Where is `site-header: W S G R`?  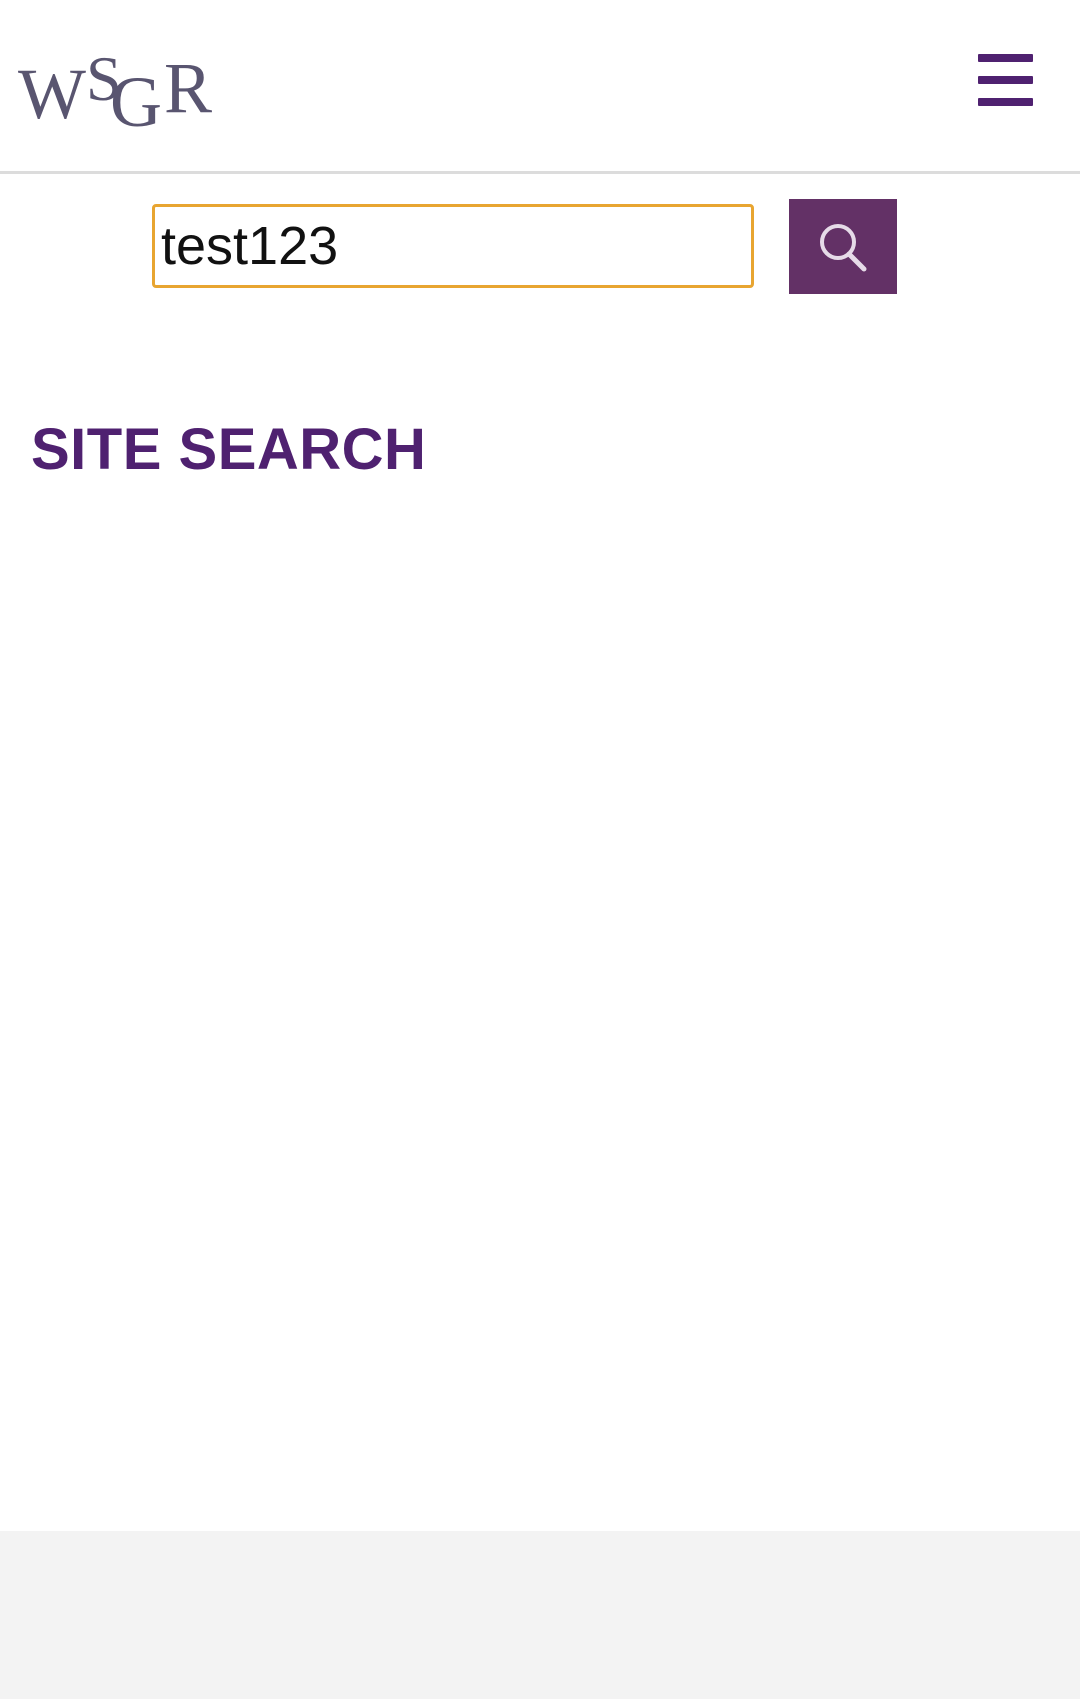
site-header: W S G R is located at coordinates (540, 87).